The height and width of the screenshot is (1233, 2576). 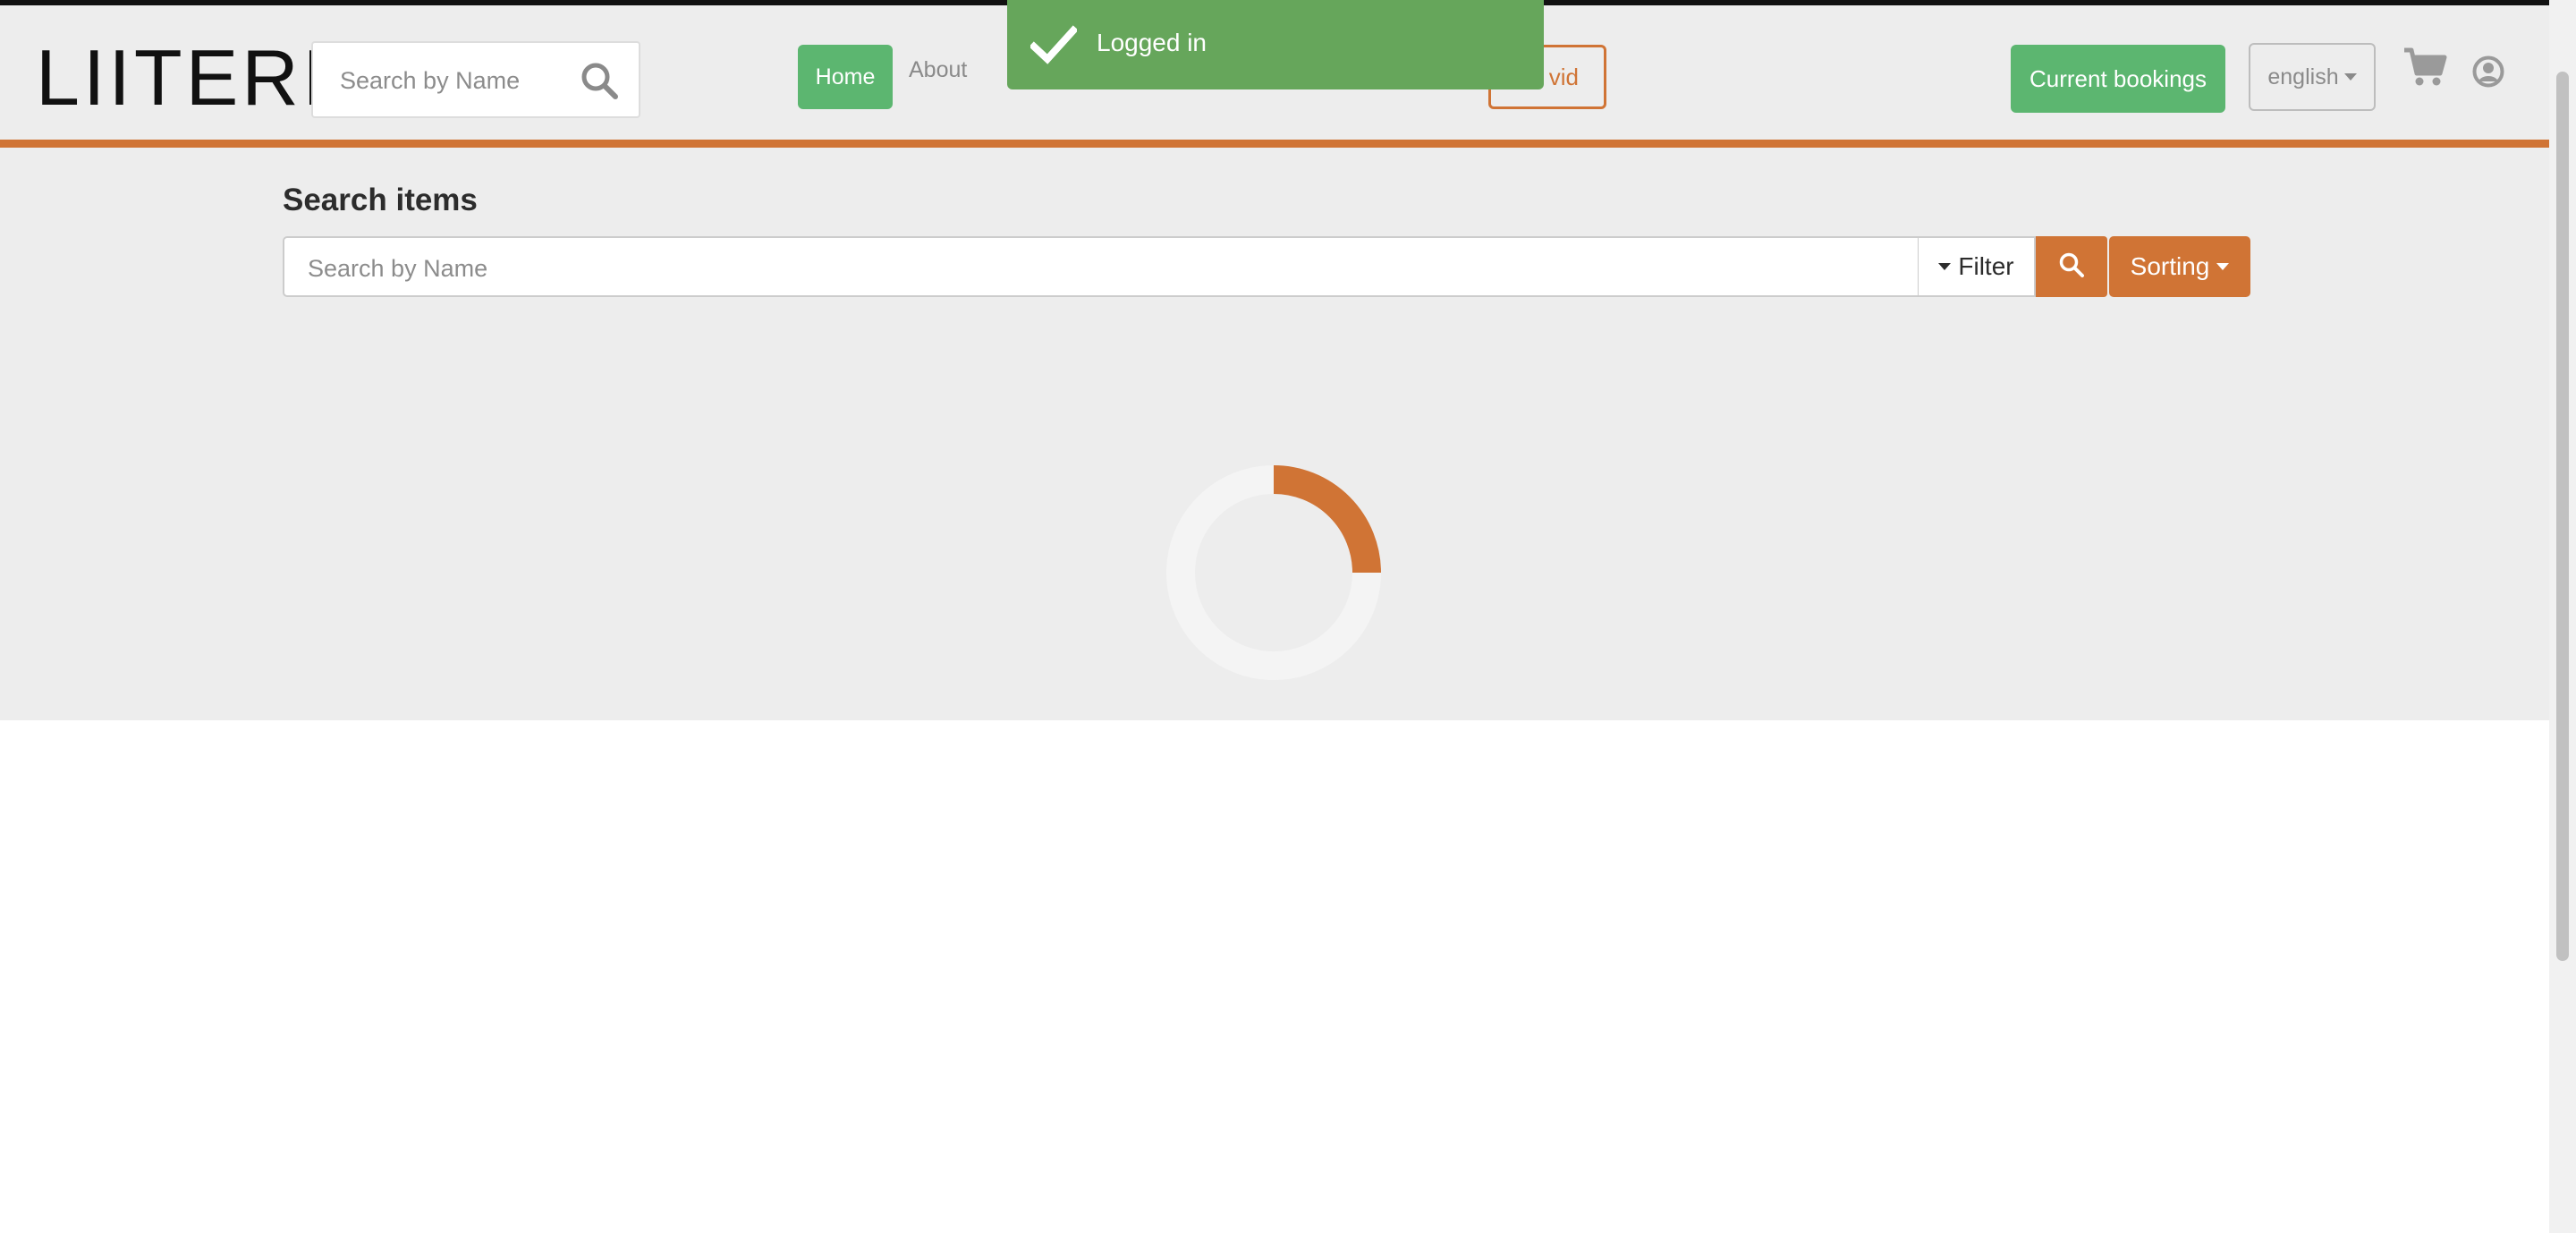 What do you see at coordinates (2303, 76) in the screenshot?
I see `language-label: english` at bounding box center [2303, 76].